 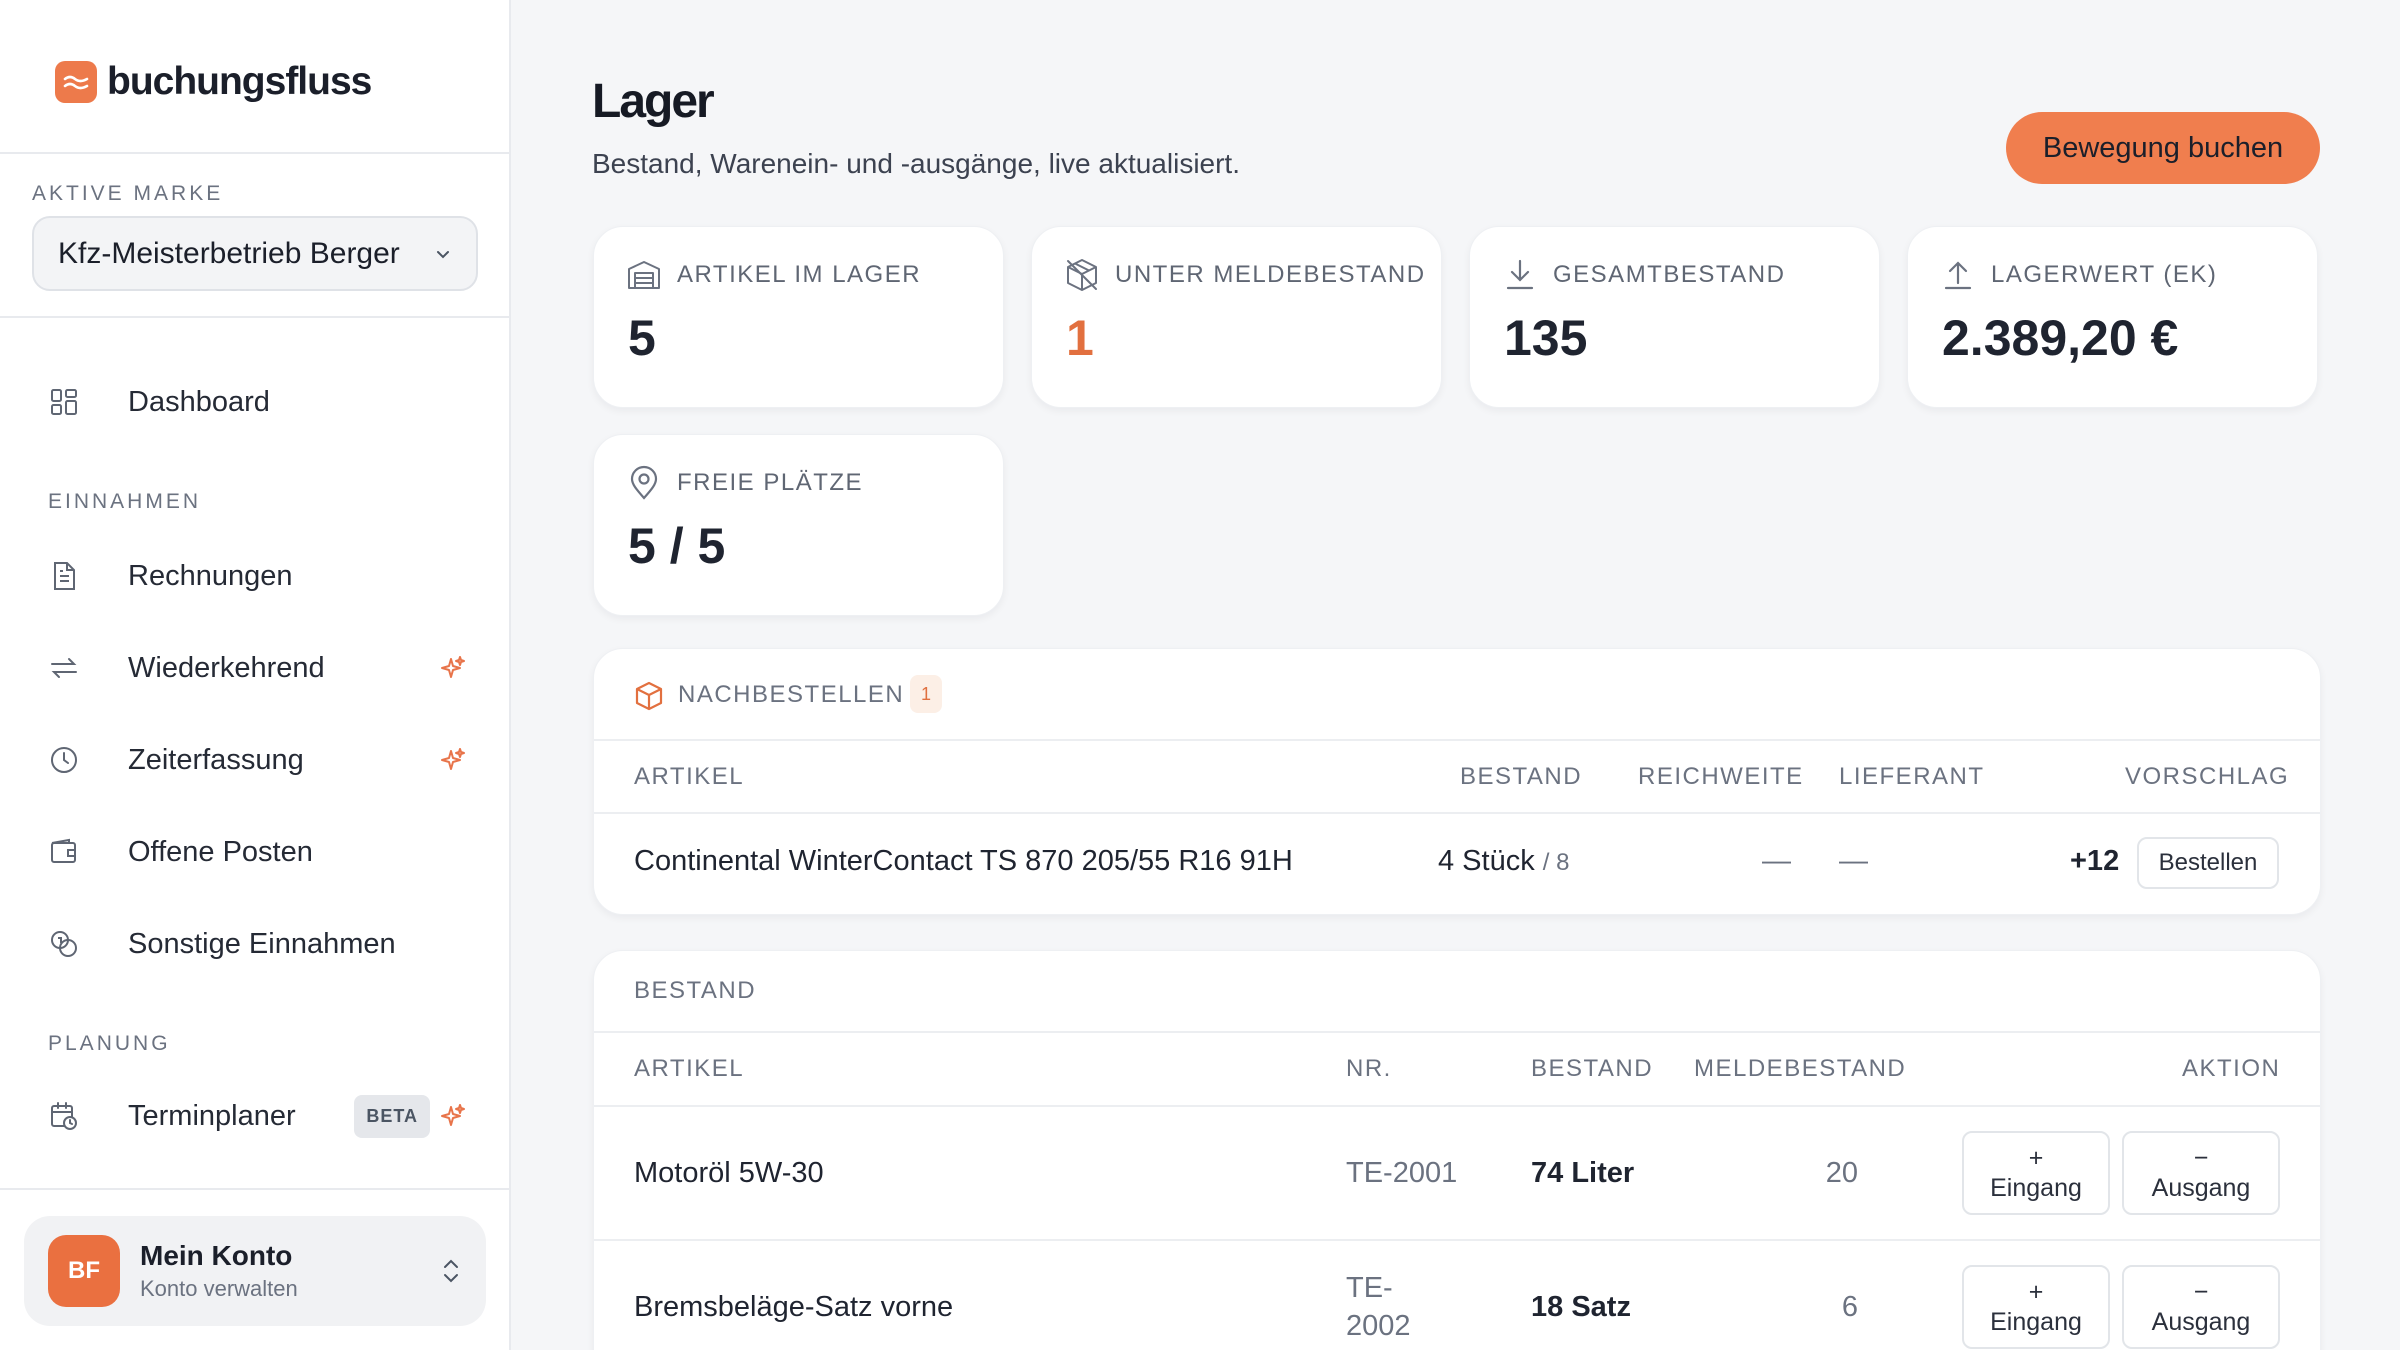 I want to click on stat-value: 135, so click(x=1546, y=338).